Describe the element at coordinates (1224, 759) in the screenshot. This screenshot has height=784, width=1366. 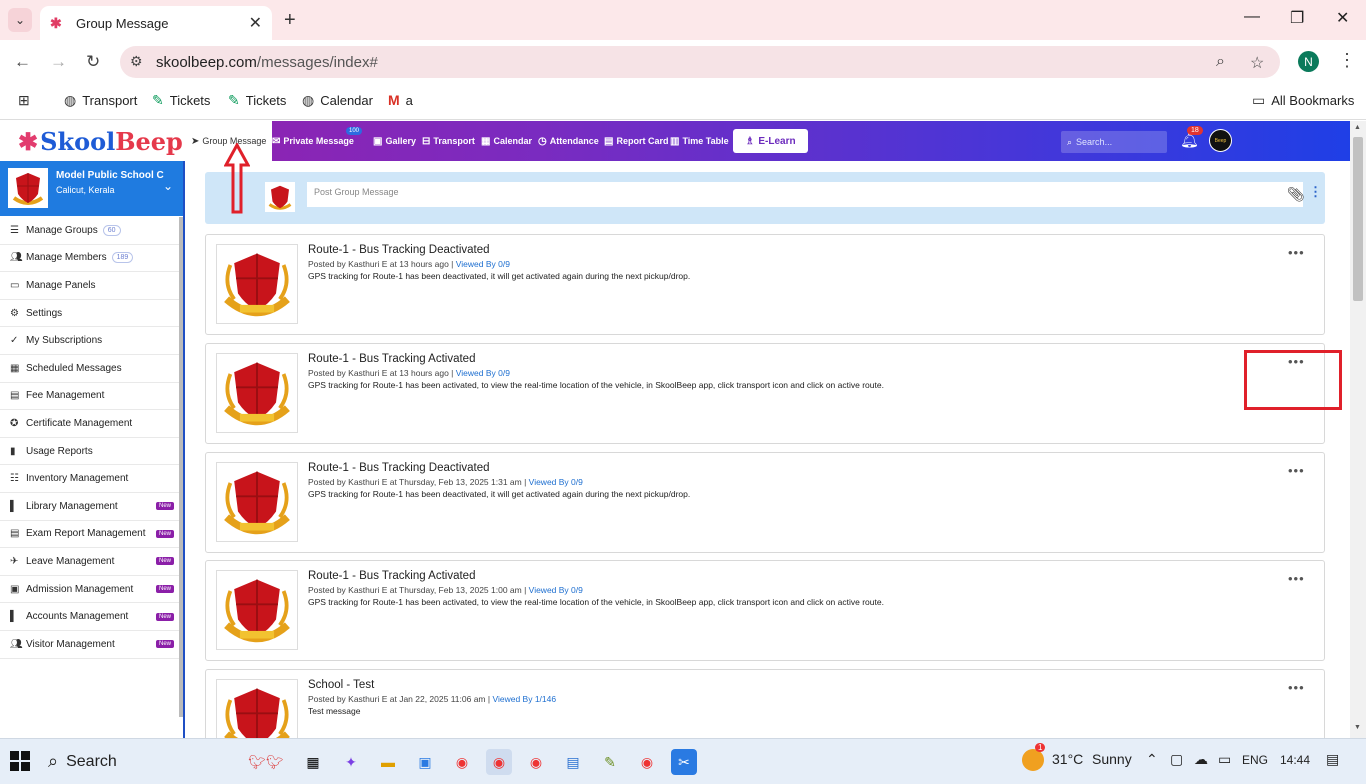
I see `battery-icon: ▭` at that location.